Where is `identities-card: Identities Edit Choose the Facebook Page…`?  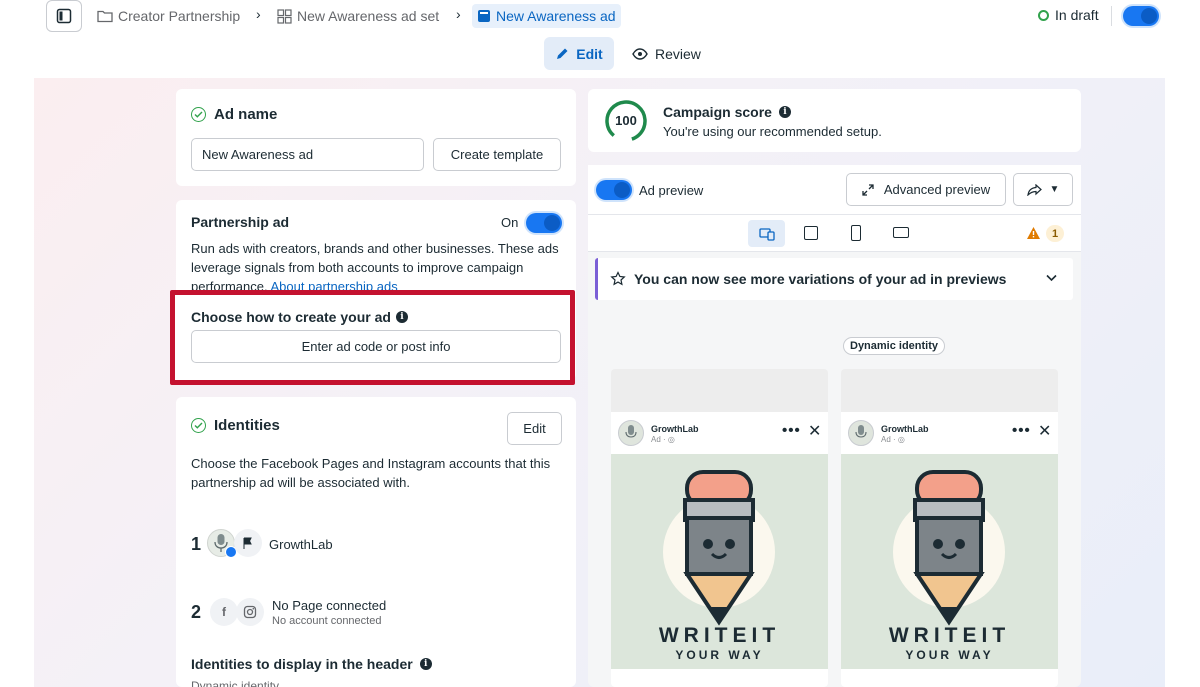 identities-card: Identities Edit Choose the Facebook Page… is located at coordinates (376, 542).